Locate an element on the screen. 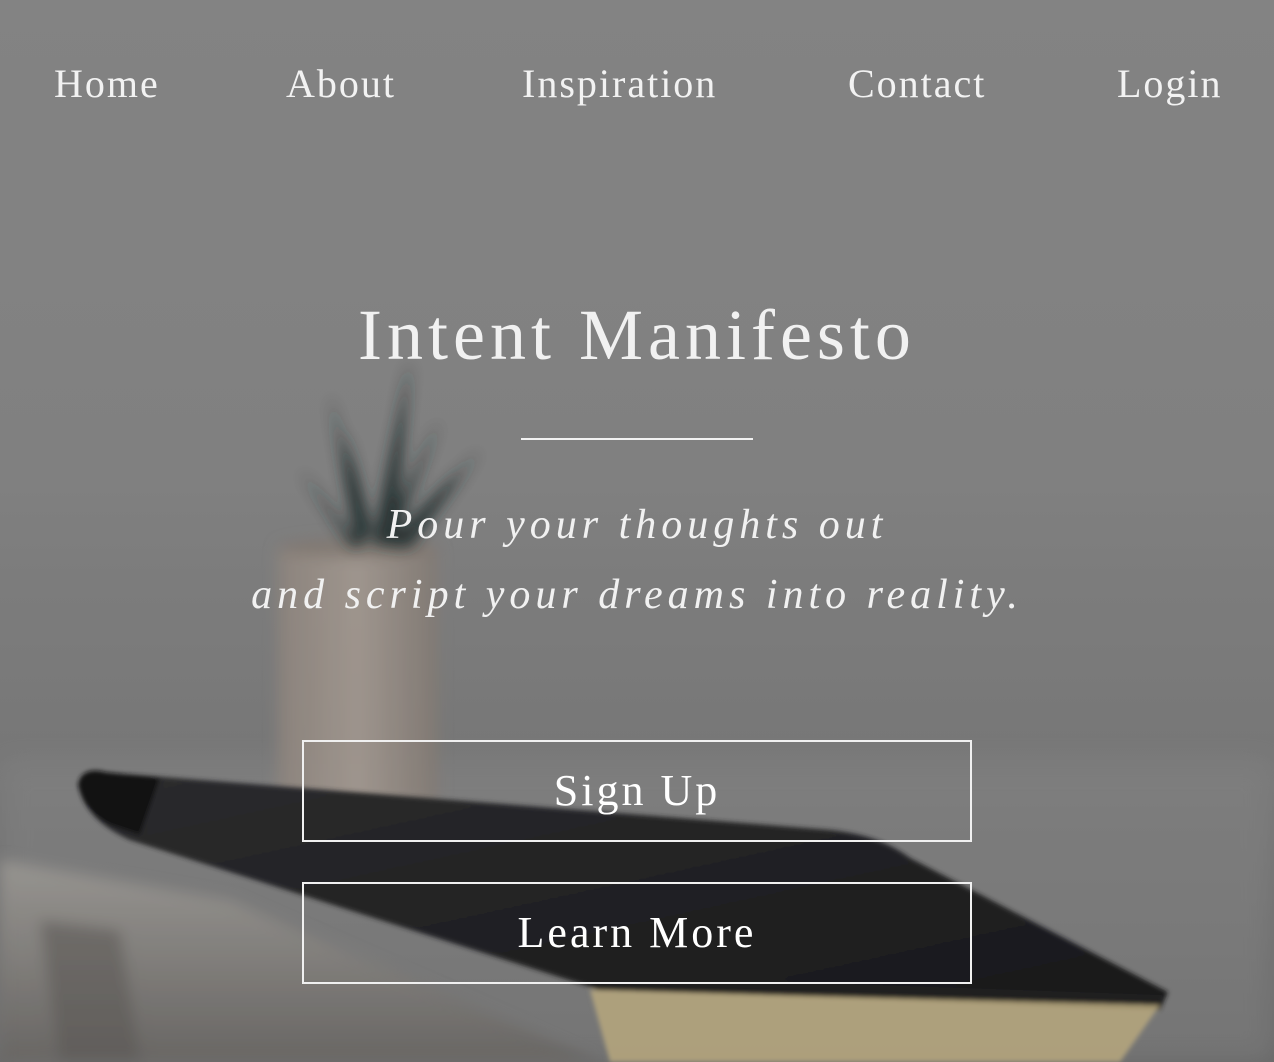 The height and width of the screenshot is (1062, 1274). top-navigation: Home About Inspiration Contact Login is located at coordinates (637, 84).